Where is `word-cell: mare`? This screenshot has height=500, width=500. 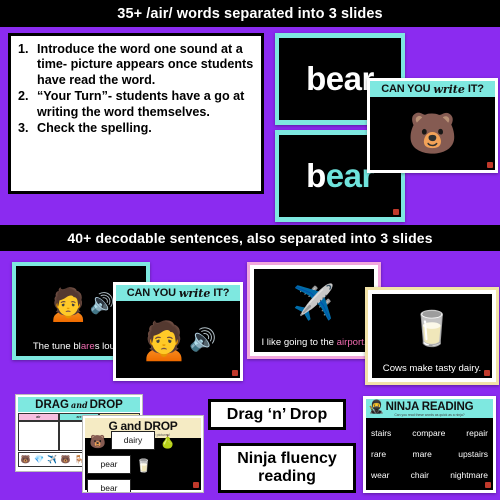
word-cell: mare is located at coordinates (422, 453).